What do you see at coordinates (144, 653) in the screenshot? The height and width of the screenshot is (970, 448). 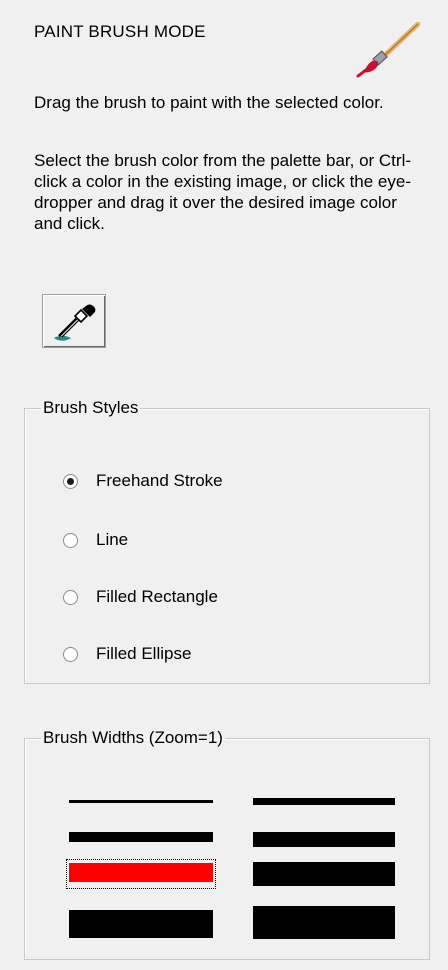 I see `radio-label: Filled Ellipse` at bounding box center [144, 653].